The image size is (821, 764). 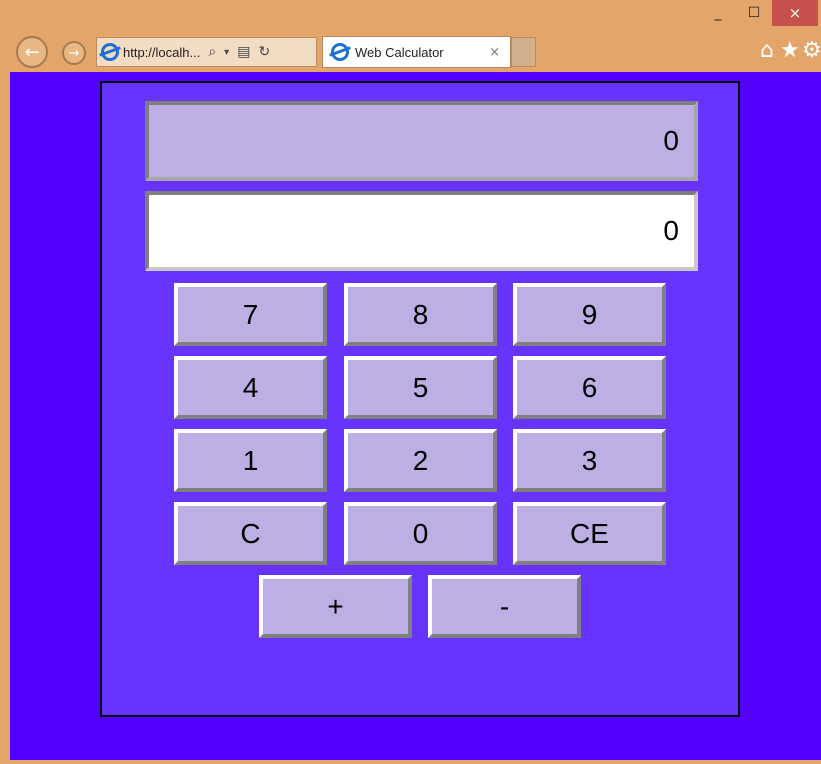 What do you see at coordinates (340, 52) in the screenshot?
I see `tab-ie-icon` at bounding box center [340, 52].